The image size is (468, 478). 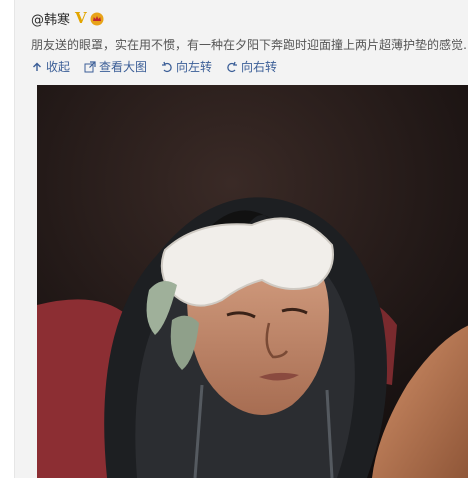 What do you see at coordinates (81, 18) in the screenshot?
I see `verified-v-icon: V` at bounding box center [81, 18].